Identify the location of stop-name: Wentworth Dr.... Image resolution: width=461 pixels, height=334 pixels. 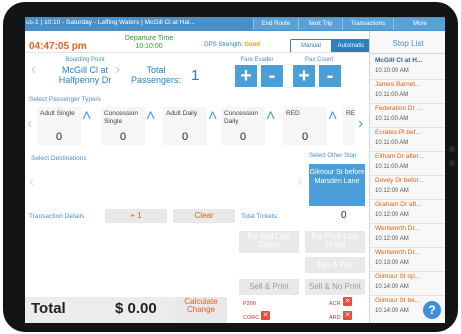
(397, 252).